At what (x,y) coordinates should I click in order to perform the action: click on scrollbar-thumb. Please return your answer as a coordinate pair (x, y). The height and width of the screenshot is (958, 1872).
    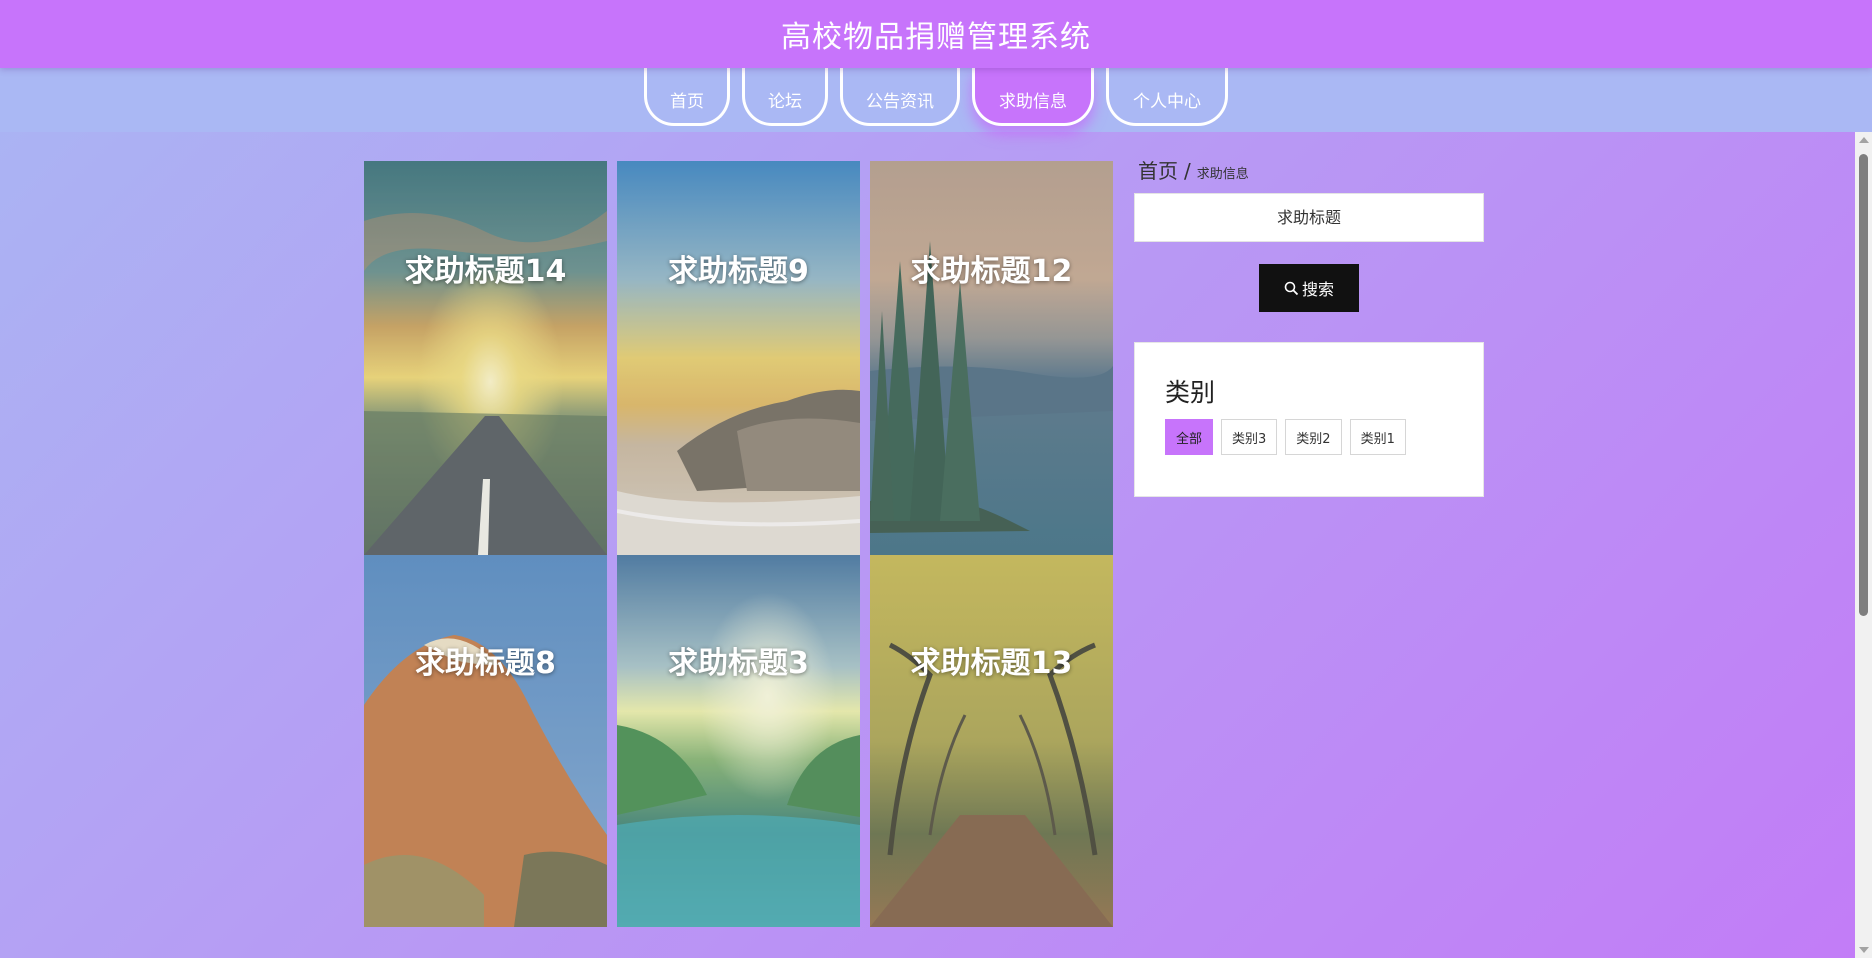
    Looking at the image, I should click on (1863, 385).